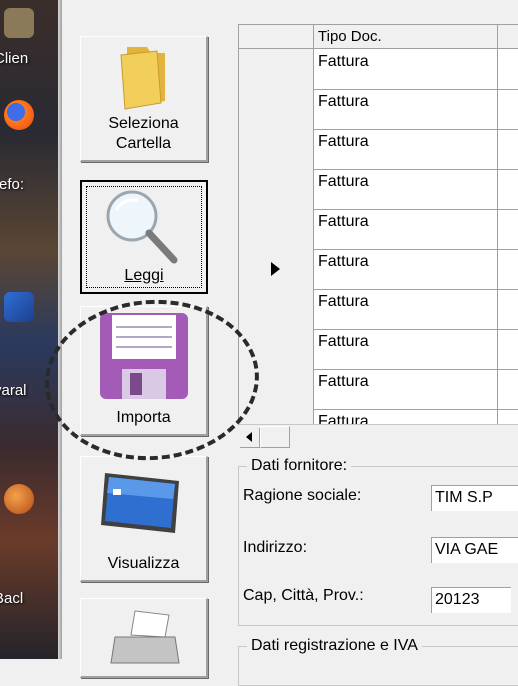  What do you see at coordinates (406, 36) in the screenshot?
I see `column-header-tipo-doc: Tipo Doc.` at bounding box center [406, 36].